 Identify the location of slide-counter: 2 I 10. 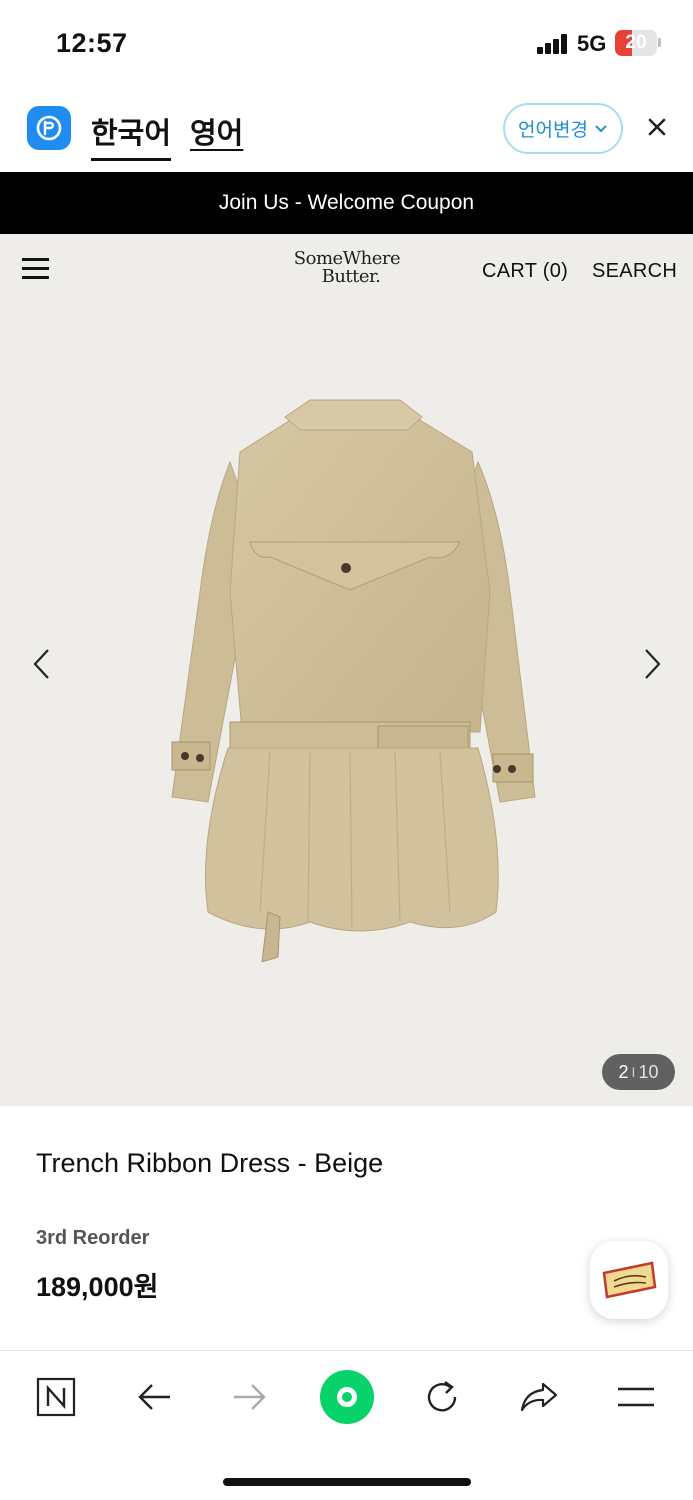
(638, 1072).